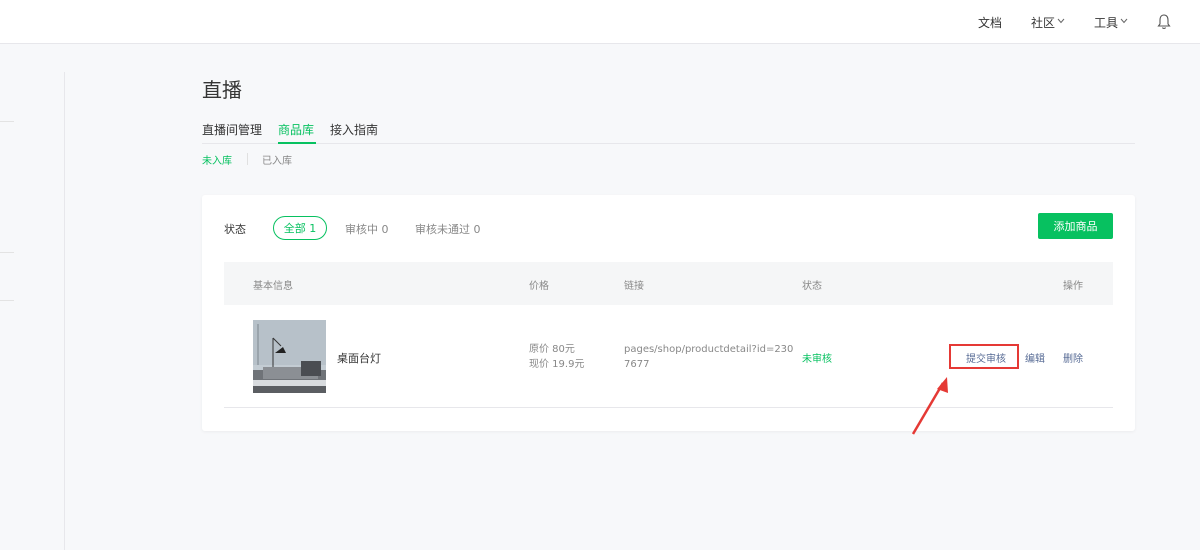  Describe the element at coordinates (232, 129) in the screenshot. I see `tab-live-room-management: 直播间管理` at that location.